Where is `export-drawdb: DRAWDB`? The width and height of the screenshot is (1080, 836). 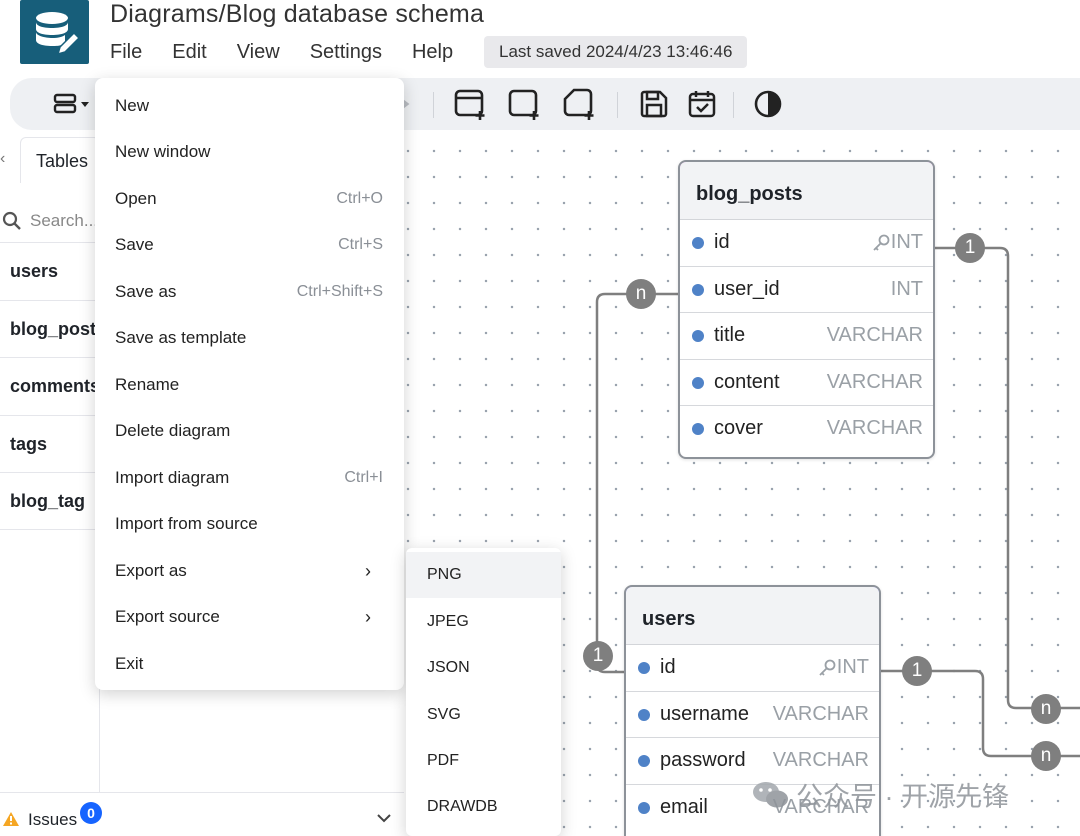
export-drawdb: DRAWDB is located at coordinates (483, 807).